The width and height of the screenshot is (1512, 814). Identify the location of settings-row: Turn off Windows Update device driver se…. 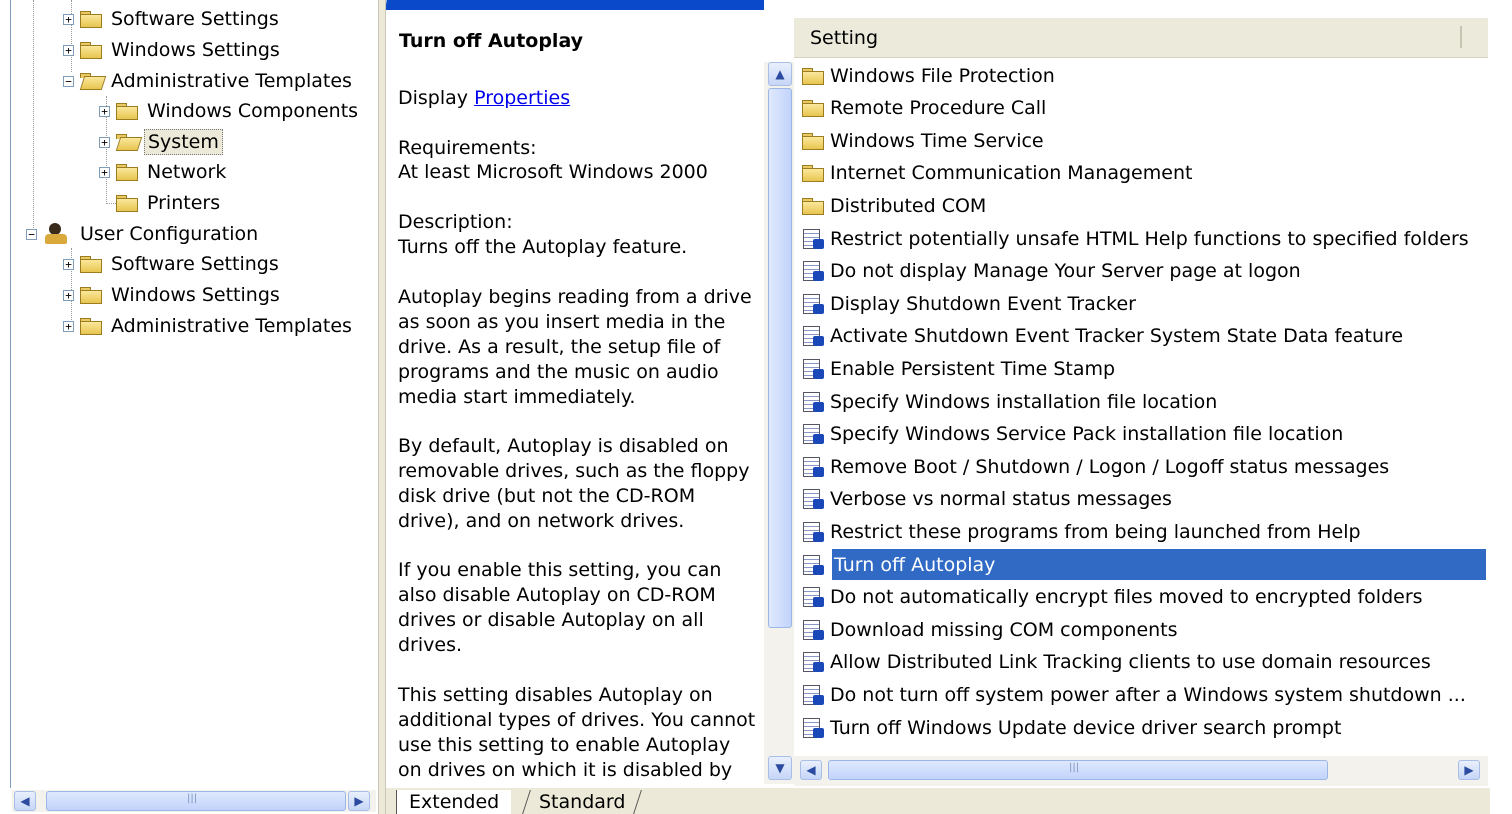
(1144, 727).